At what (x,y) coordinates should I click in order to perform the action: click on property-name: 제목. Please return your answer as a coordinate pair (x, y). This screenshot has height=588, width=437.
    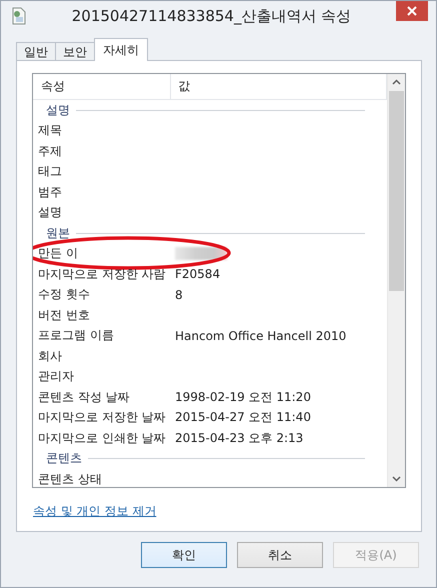
    Looking at the image, I should click on (50, 131).